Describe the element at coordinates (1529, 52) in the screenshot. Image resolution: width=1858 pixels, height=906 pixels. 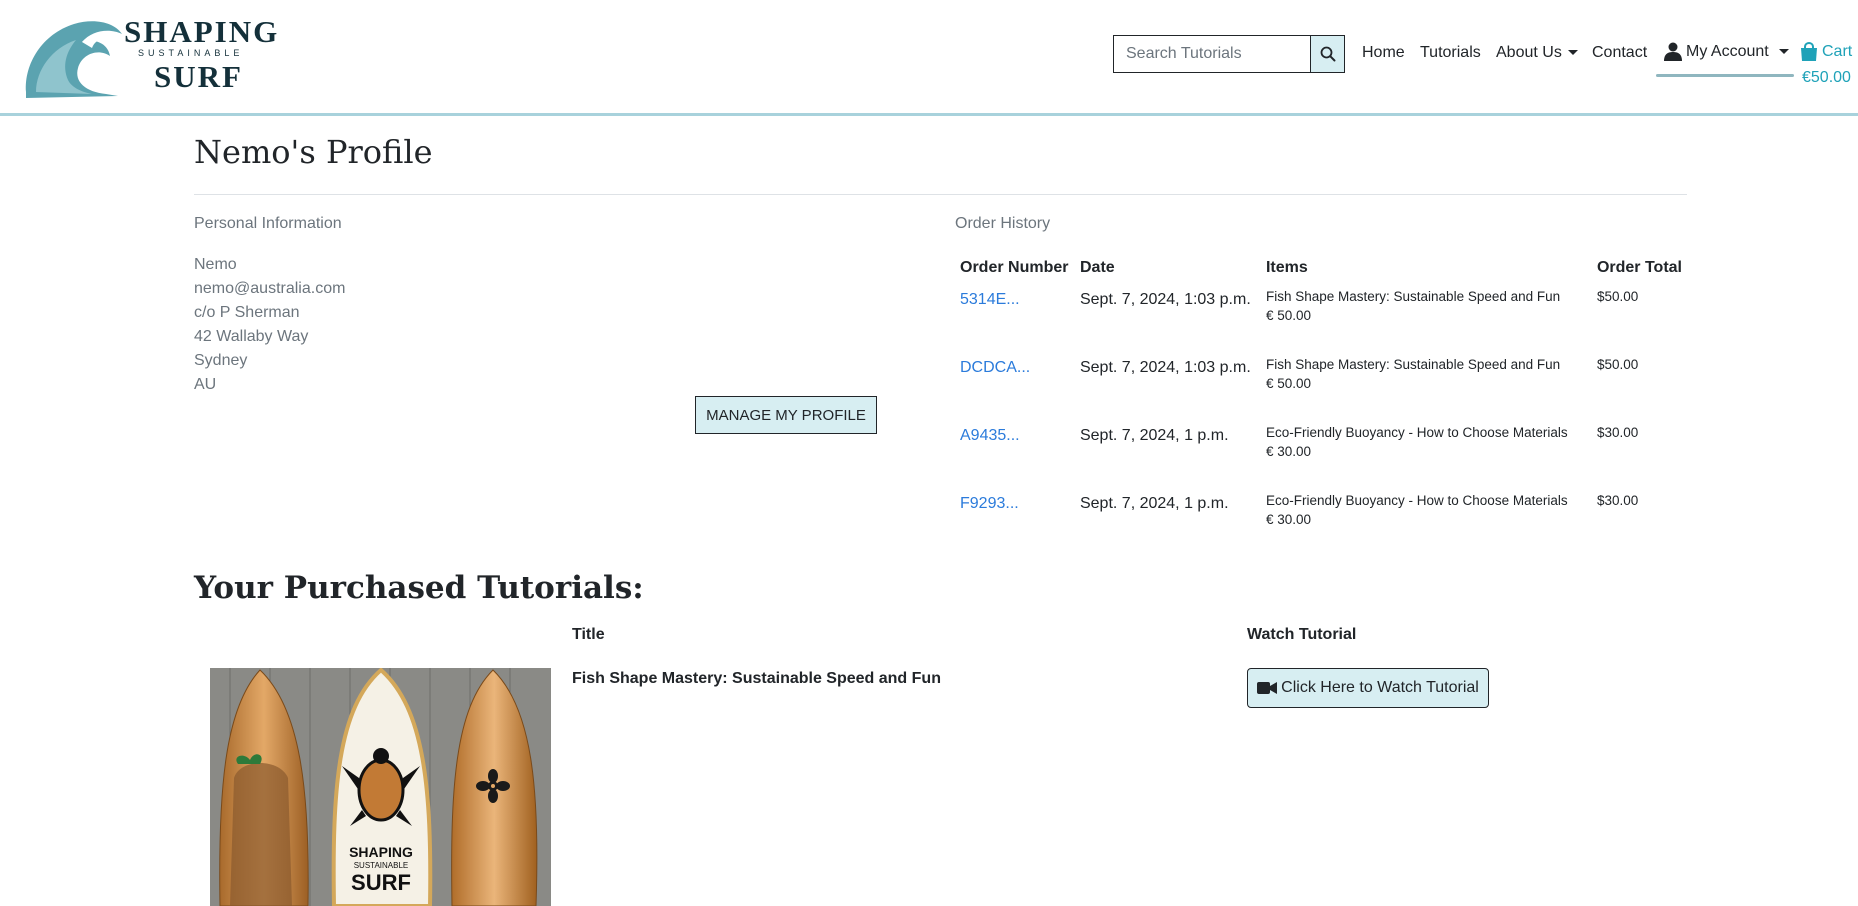
I see `nav-about-label: About Us` at that location.